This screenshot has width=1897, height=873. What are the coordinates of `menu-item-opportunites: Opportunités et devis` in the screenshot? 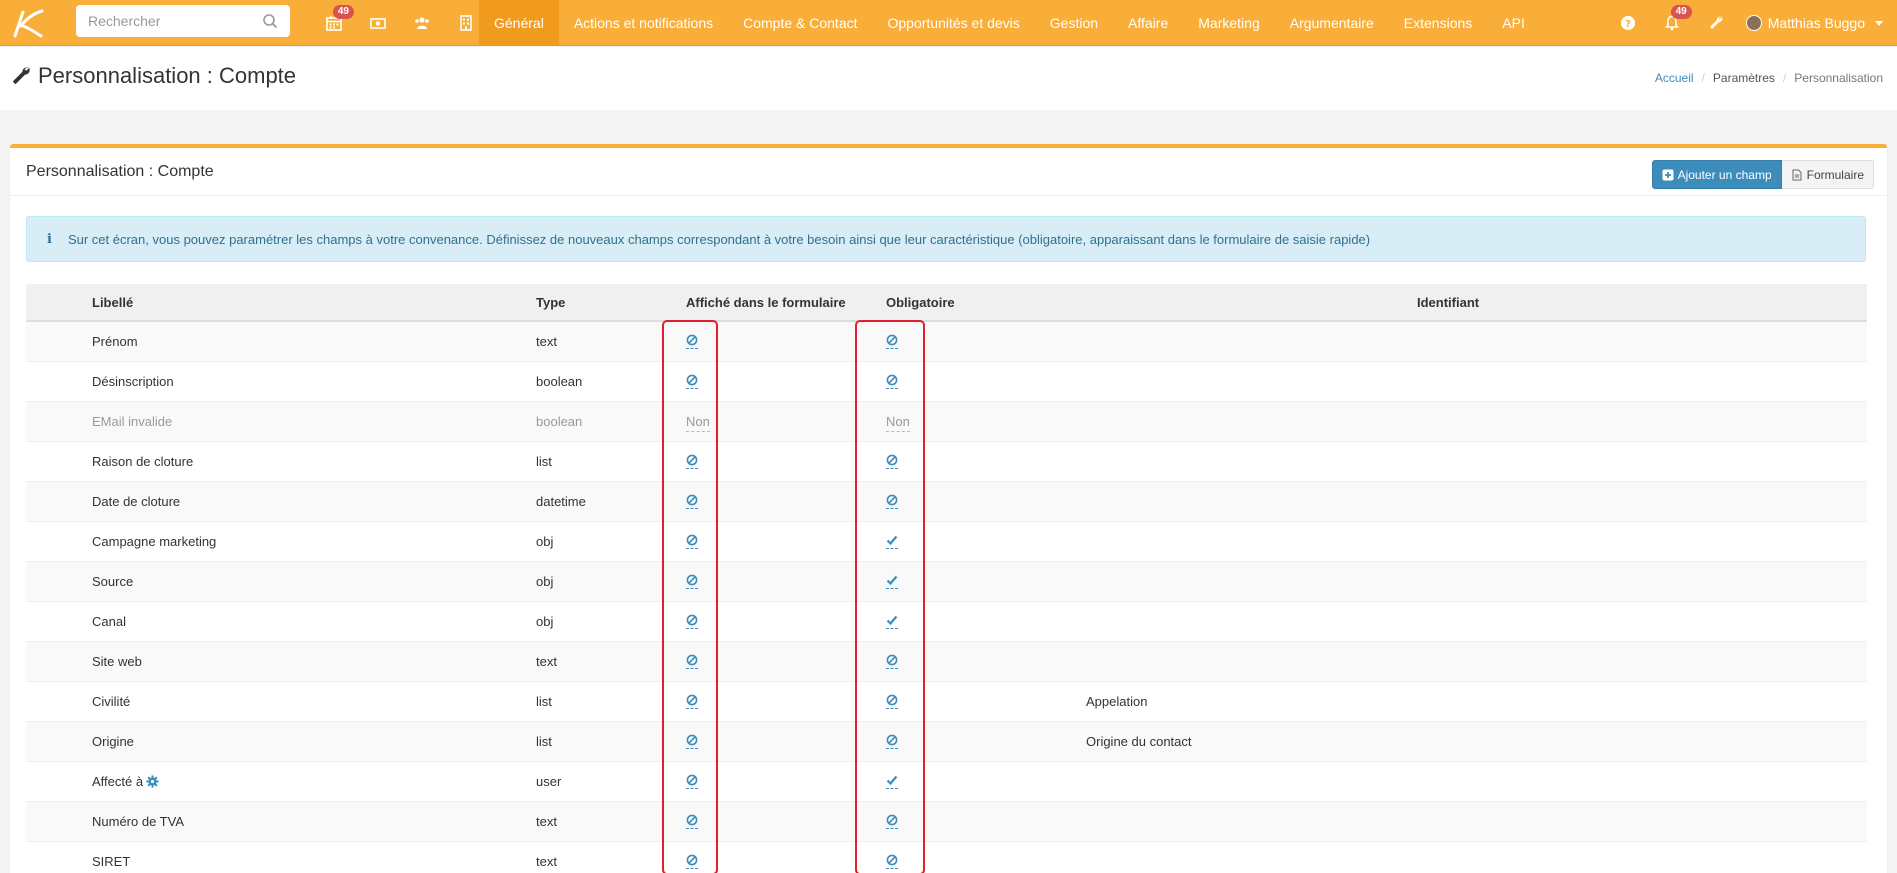 It's located at (954, 23).